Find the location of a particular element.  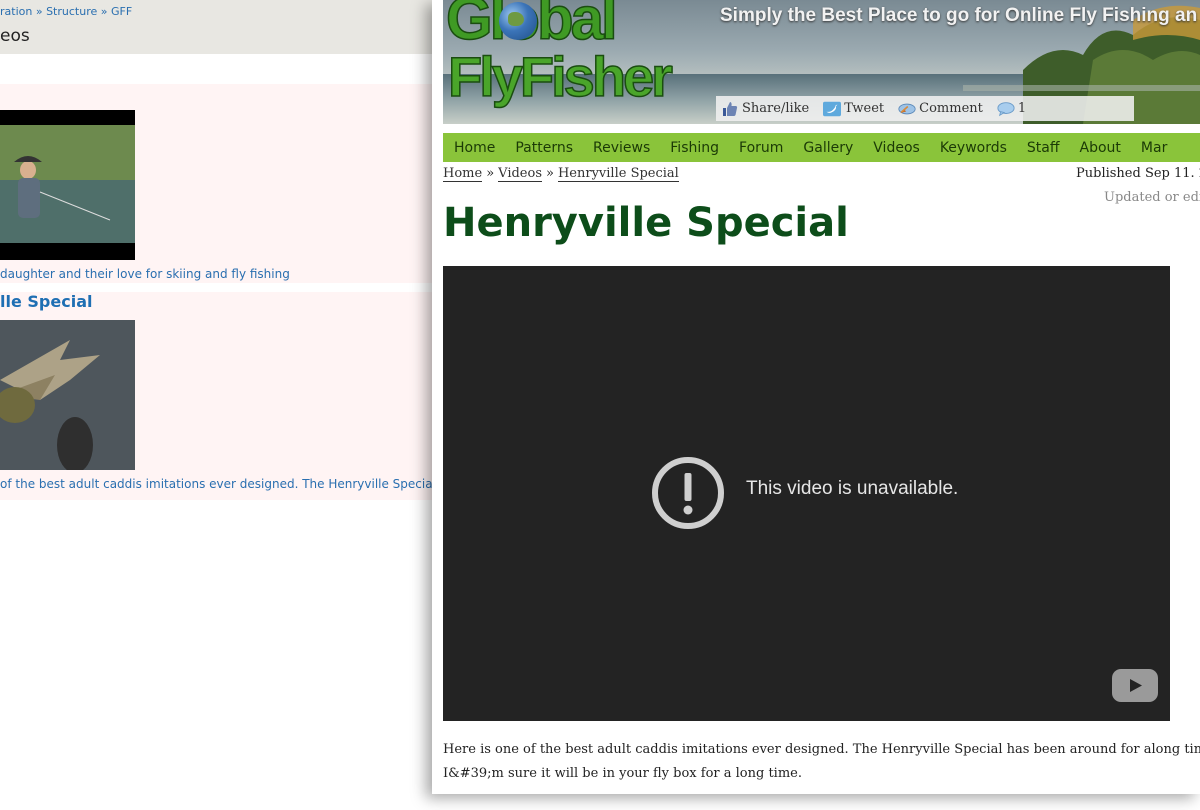

speech-bubble-icon is located at coordinates (1006, 109).